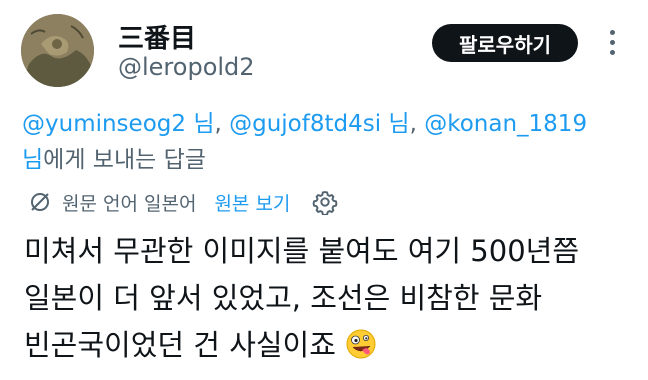 The height and width of the screenshot is (380, 648). Describe the element at coordinates (124, 160) in the screenshot. I see `reply-to-tail: 에게 보내는 답글` at that location.